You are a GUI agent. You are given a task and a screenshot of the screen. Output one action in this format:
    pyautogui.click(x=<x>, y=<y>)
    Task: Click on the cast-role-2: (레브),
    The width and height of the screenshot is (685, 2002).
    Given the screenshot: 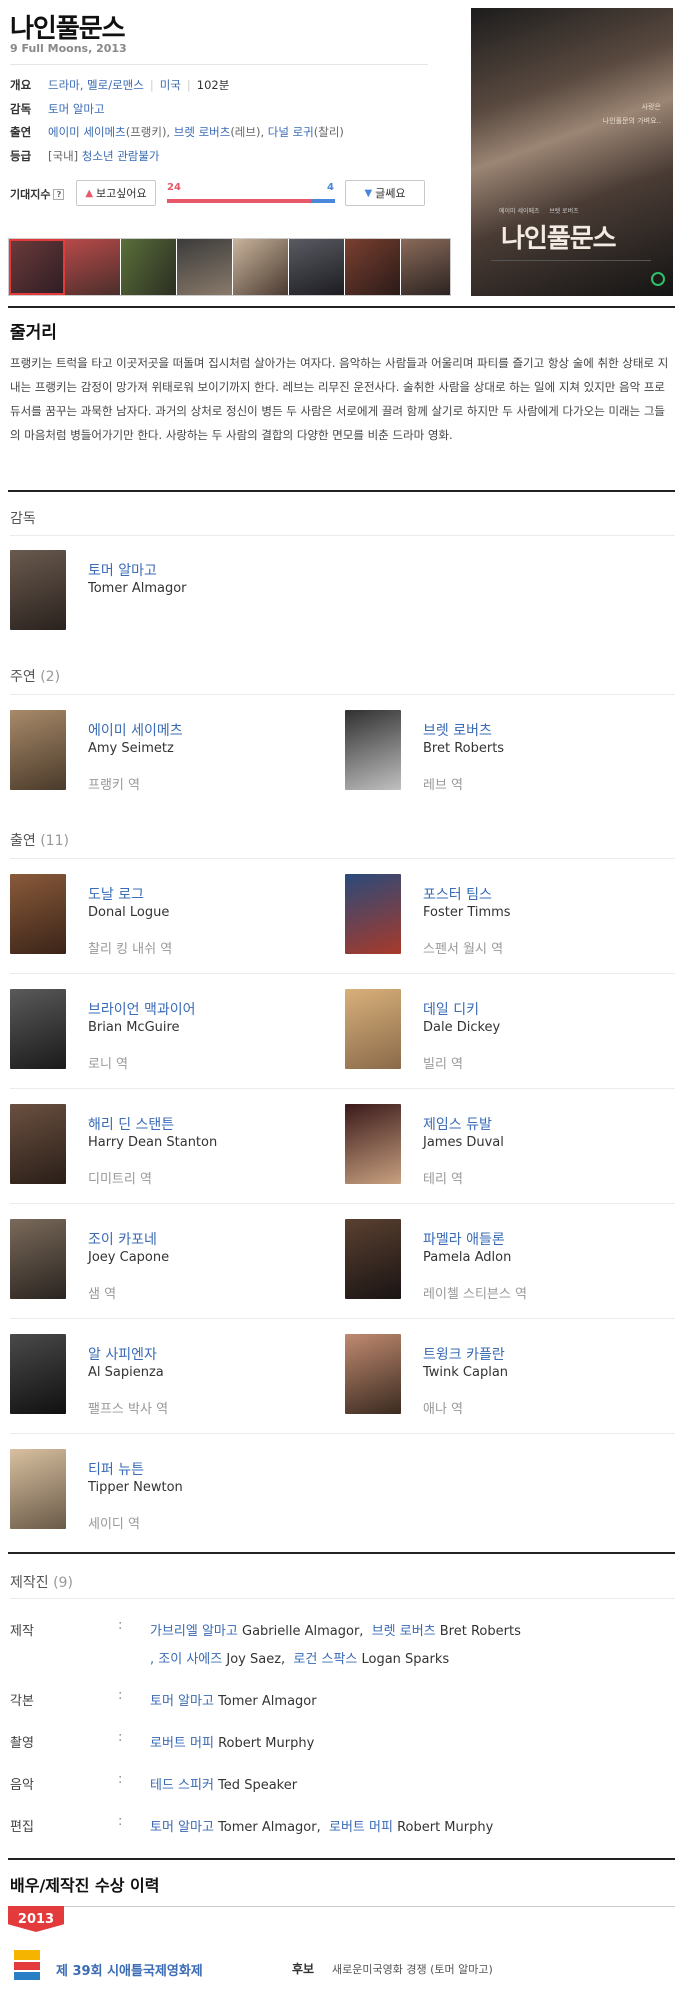 What is the action you would take?
    pyautogui.click(x=247, y=132)
    